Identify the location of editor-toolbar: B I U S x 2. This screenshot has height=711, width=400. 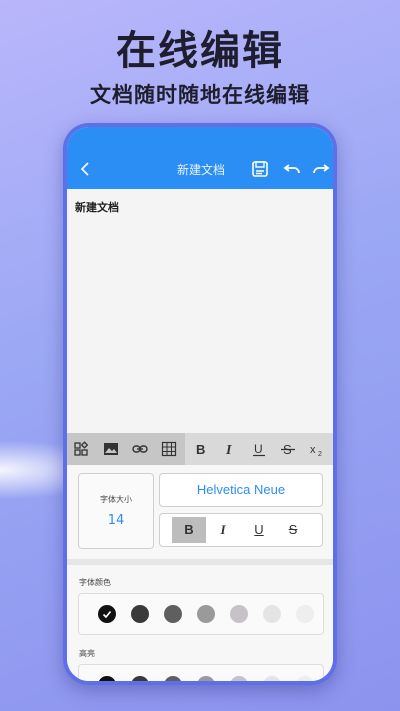
(200, 449).